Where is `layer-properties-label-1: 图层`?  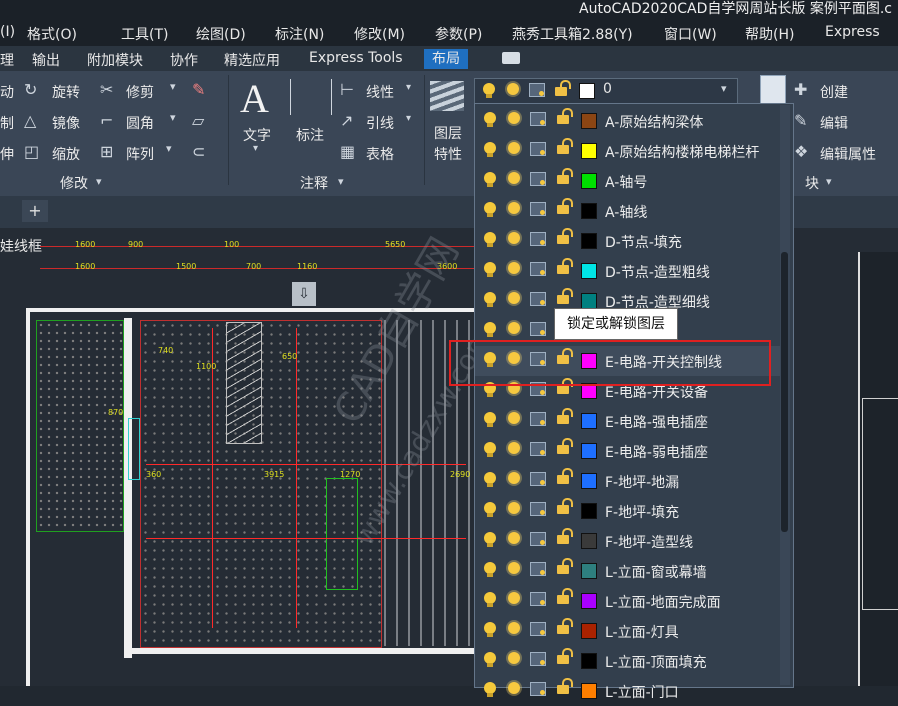 layer-properties-label-1: 图层 is located at coordinates (448, 133).